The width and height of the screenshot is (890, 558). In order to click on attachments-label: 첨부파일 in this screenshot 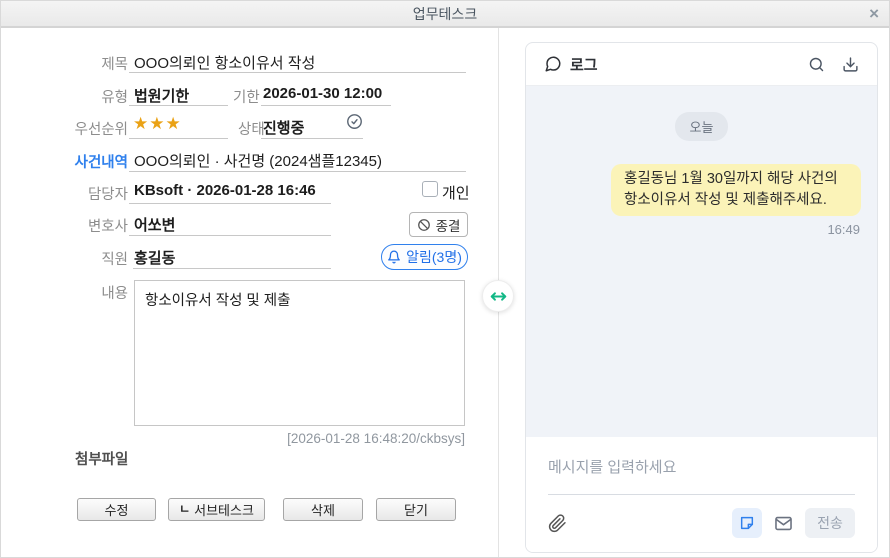, I will do `click(102, 460)`.